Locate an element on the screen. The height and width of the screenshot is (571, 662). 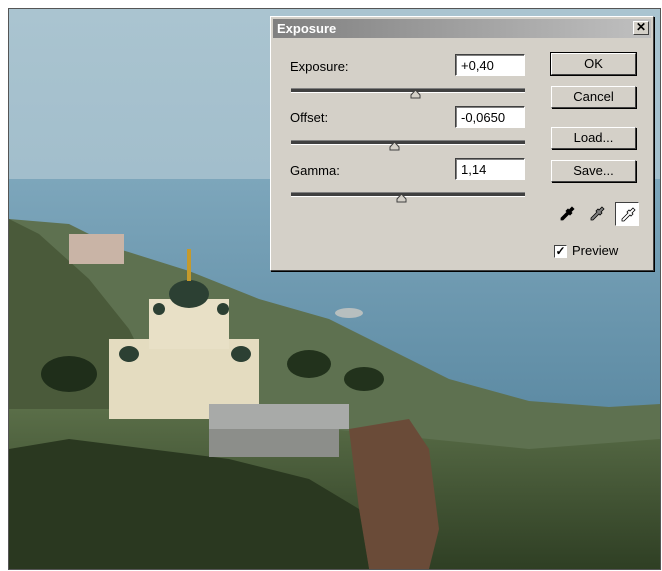
offset-slider-track is located at coordinates (408, 145).